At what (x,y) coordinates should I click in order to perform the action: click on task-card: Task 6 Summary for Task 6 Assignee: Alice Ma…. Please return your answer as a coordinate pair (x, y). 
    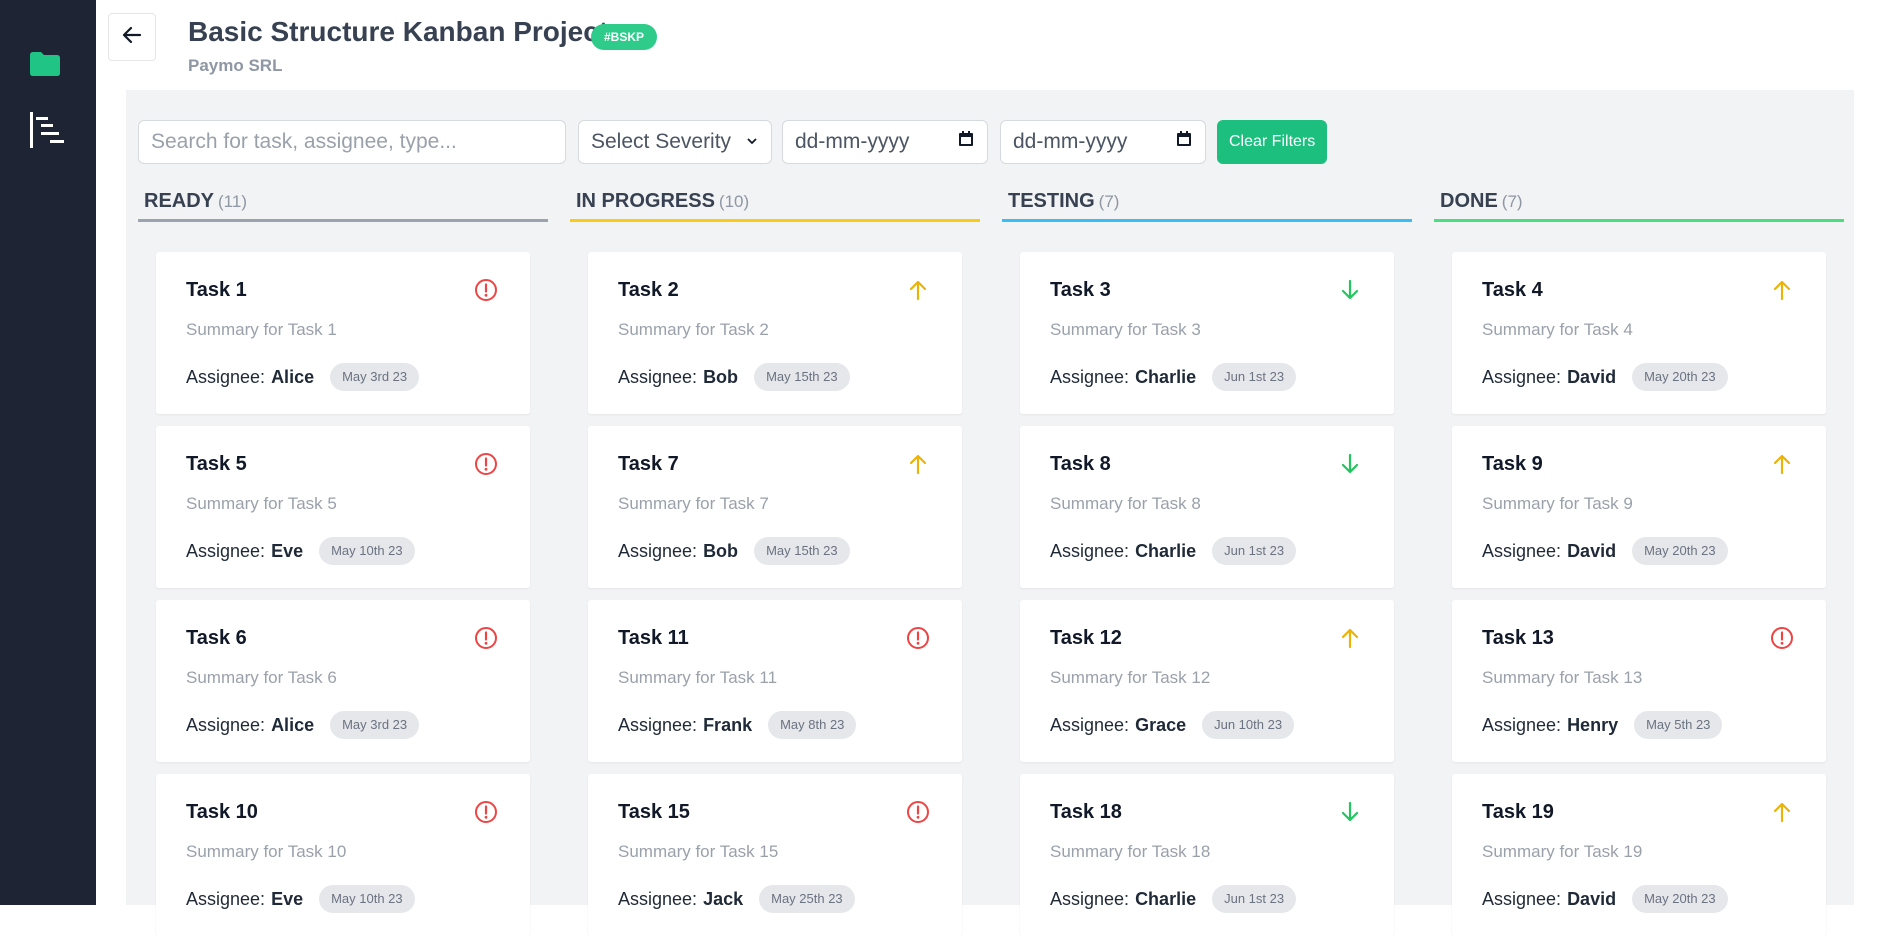
    Looking at the image, I should click on (343, 681).